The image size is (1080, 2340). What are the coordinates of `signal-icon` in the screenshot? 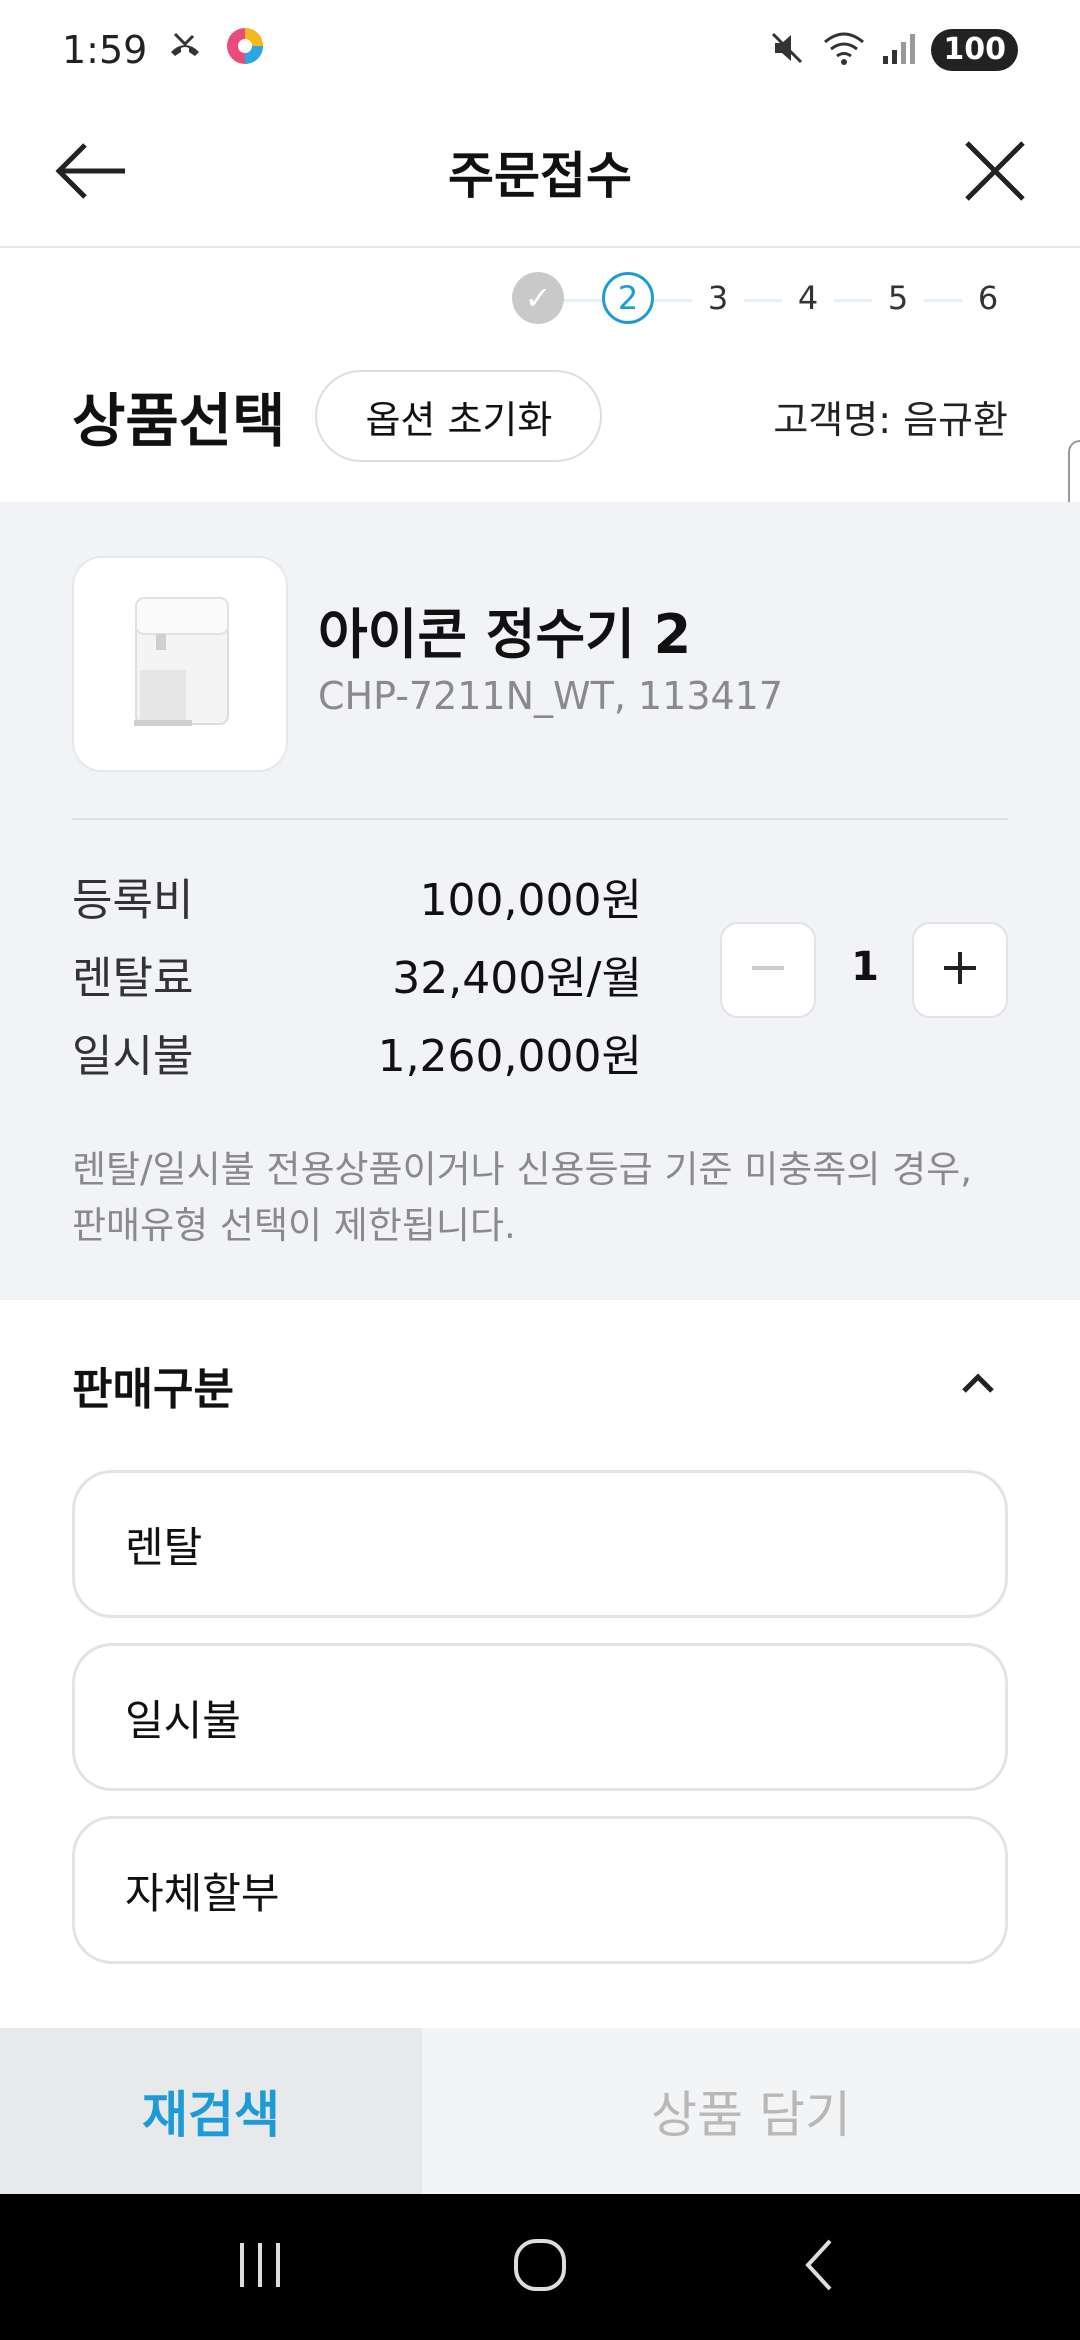 It's located at (899, 50).